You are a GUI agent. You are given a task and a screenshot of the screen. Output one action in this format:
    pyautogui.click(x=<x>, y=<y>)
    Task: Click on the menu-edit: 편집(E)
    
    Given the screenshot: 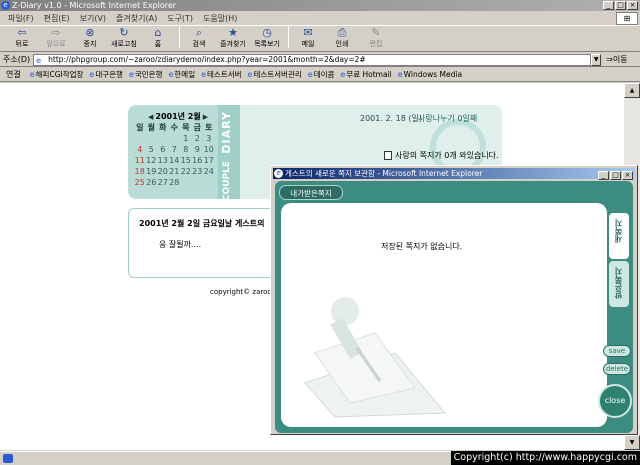 What is the action you would take?
    pyautogui.click(x=57, y=18)
    